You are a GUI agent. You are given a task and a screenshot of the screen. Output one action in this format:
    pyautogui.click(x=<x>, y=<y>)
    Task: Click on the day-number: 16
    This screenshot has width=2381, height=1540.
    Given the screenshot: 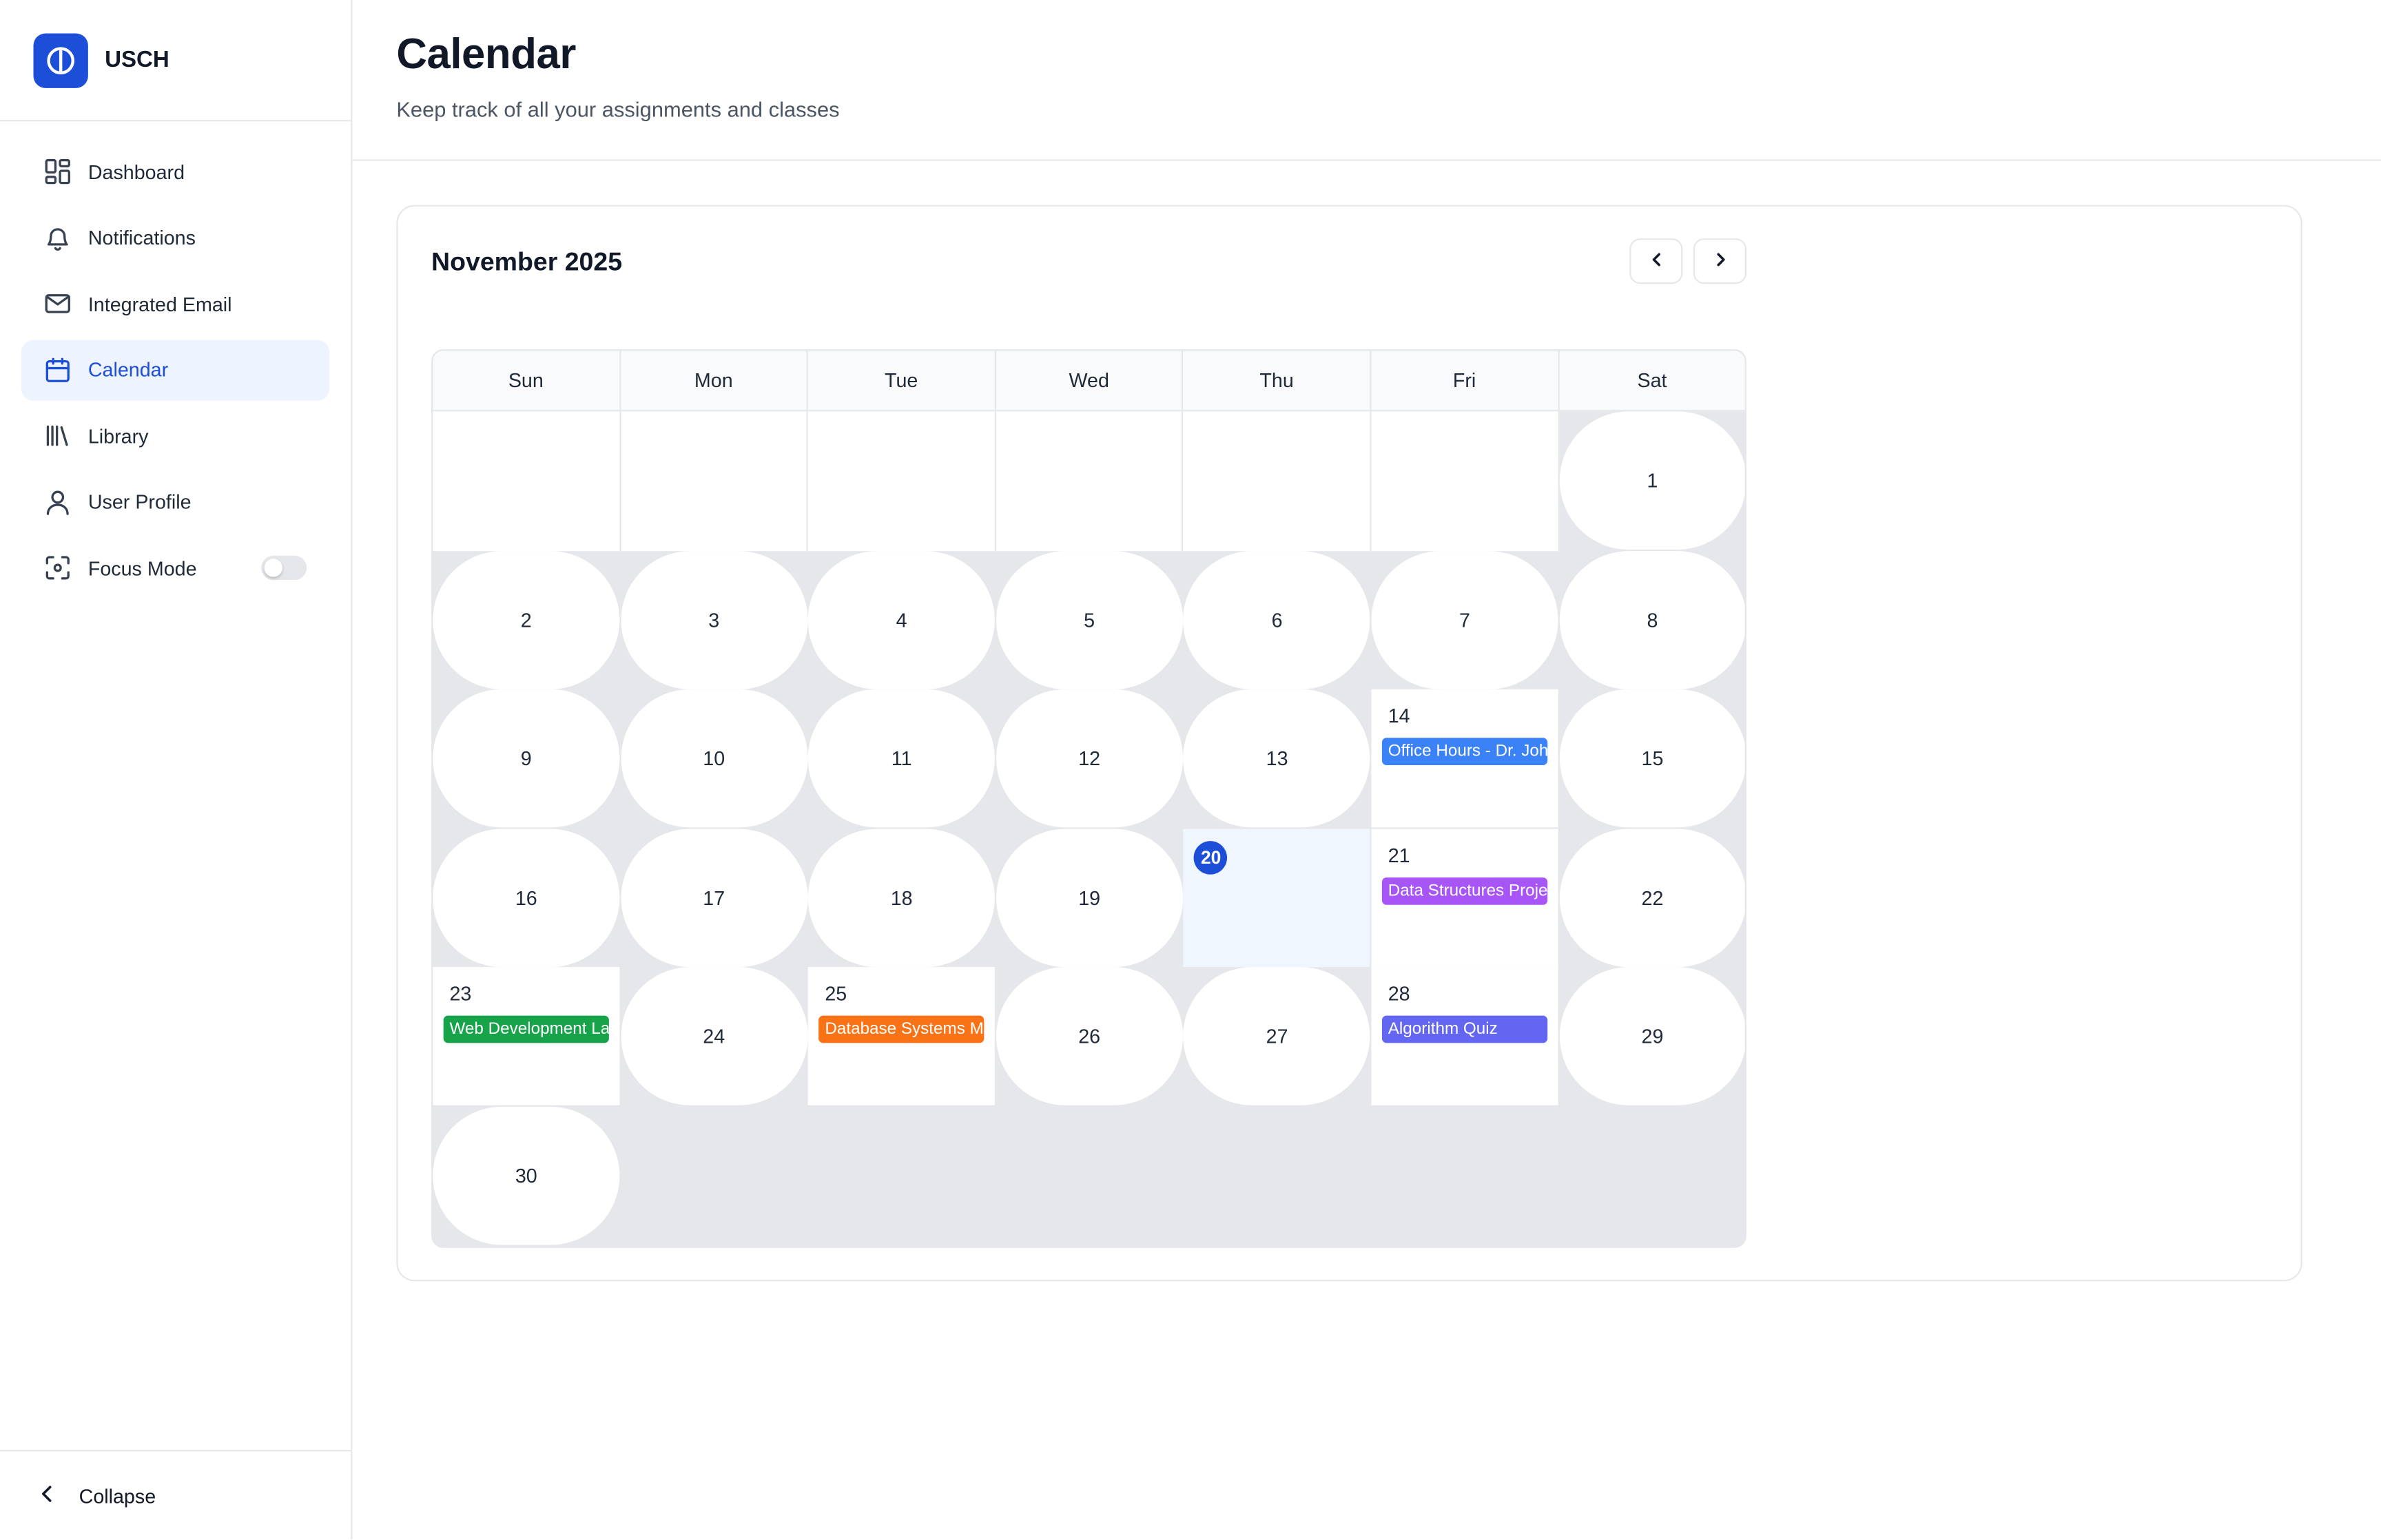 What is the action you would take?
    pyautogui.click(x=526, y=897)
    